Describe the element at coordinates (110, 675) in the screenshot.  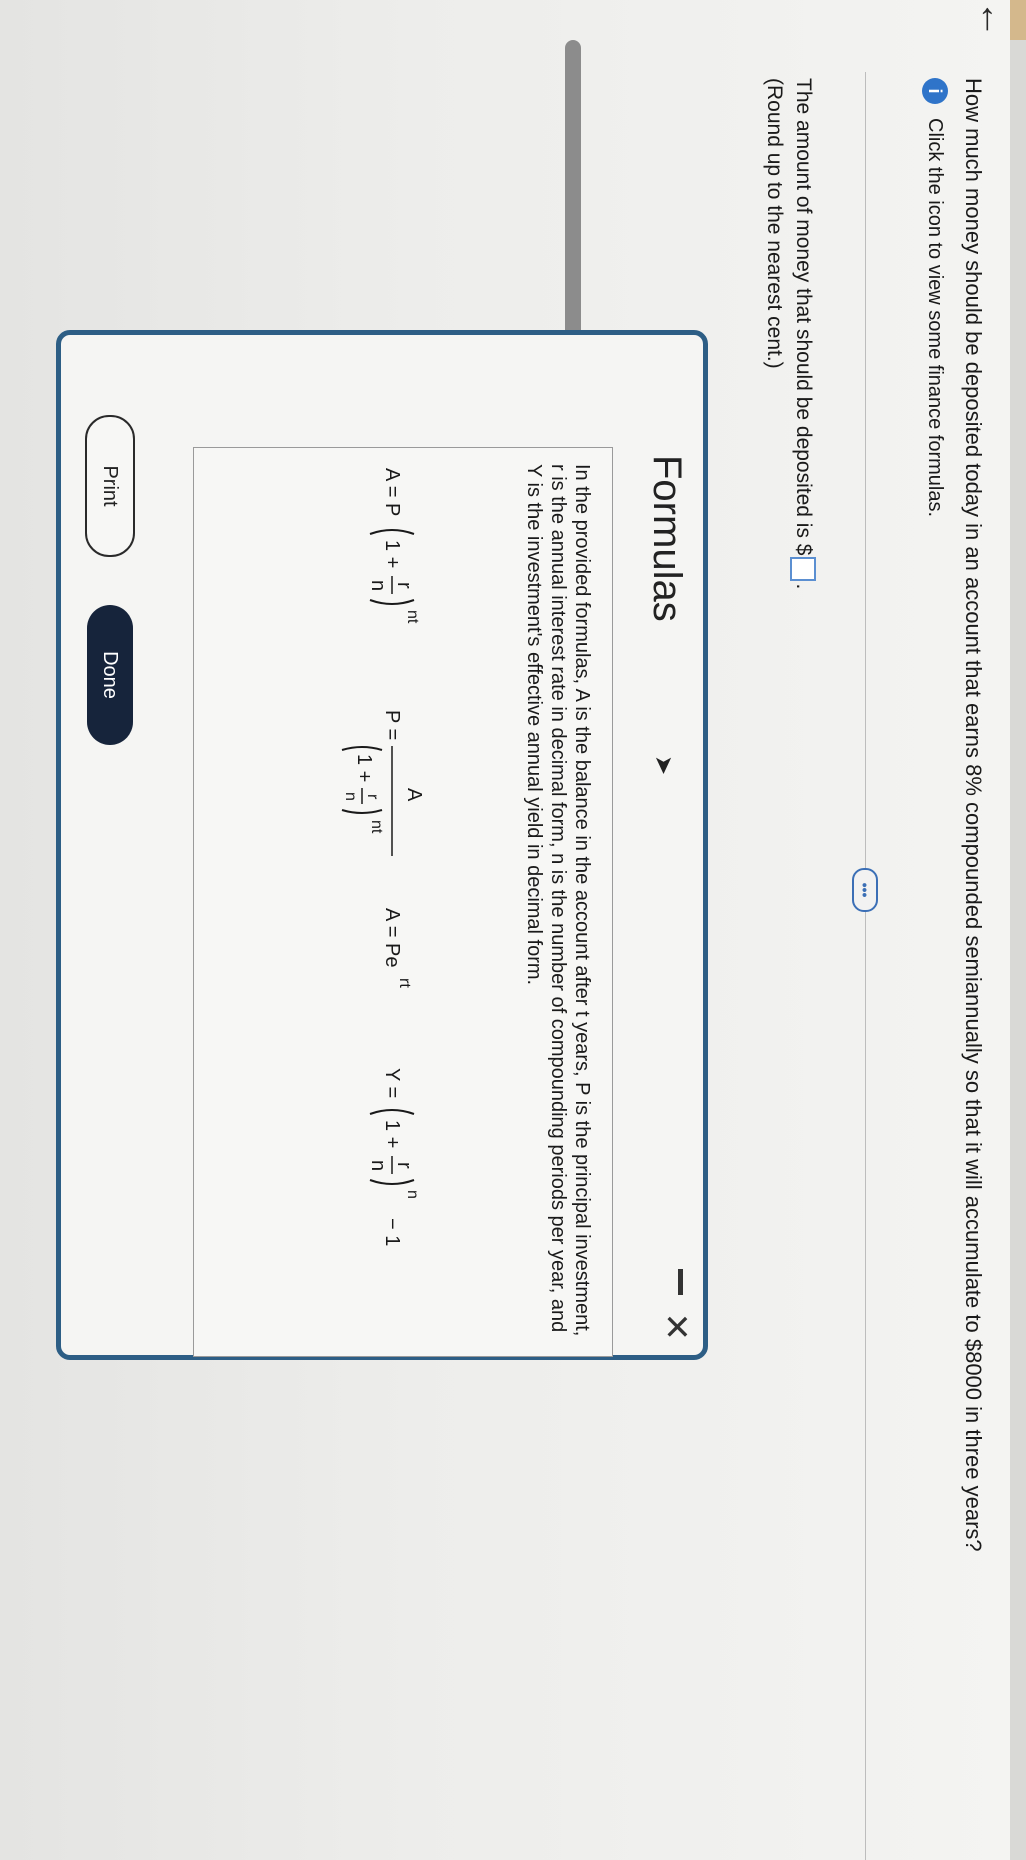
I see `done-button: Done` at that location.